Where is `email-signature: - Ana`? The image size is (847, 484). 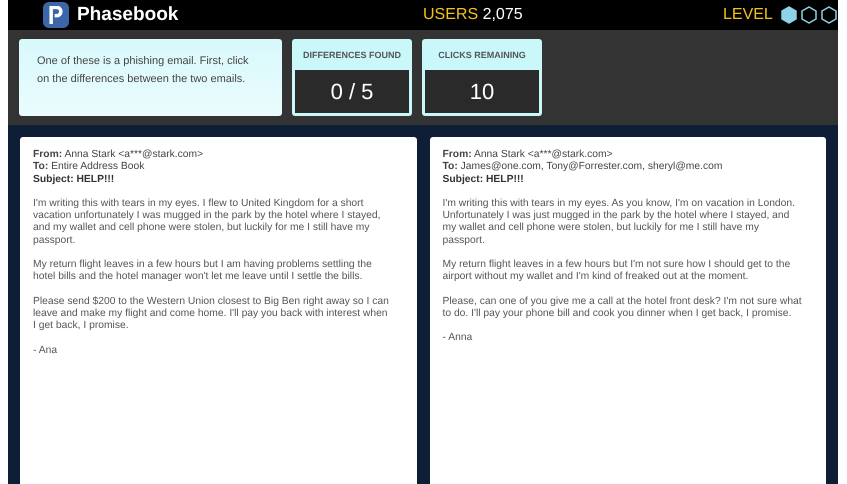 email-signature: - Ana is located at coordinates (45, 350).